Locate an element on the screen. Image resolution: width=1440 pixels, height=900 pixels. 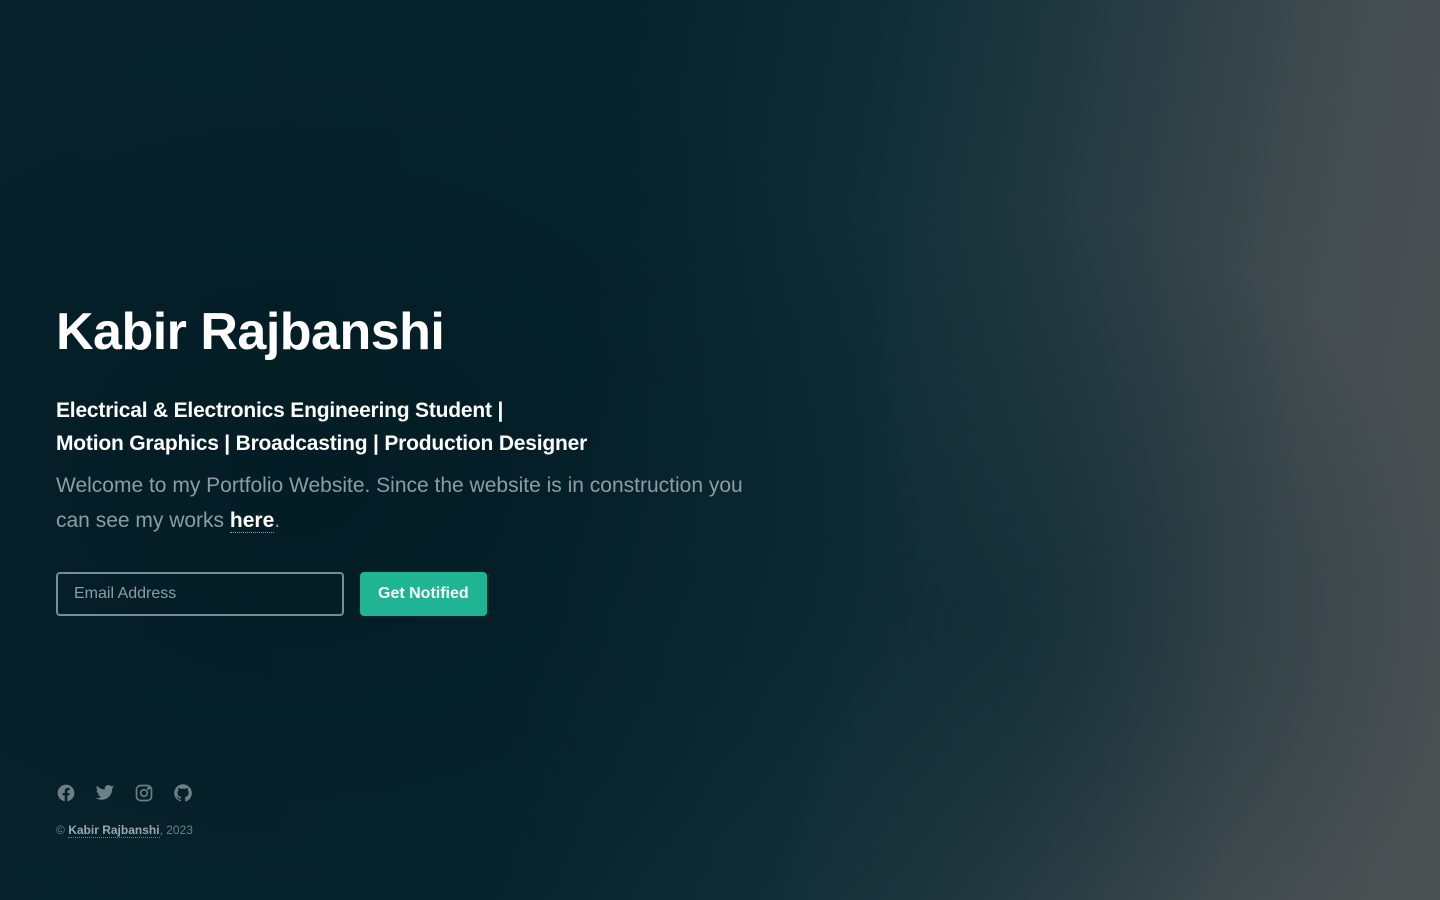
get-notified-button: Get Notified is located at coordinates (423, 594).